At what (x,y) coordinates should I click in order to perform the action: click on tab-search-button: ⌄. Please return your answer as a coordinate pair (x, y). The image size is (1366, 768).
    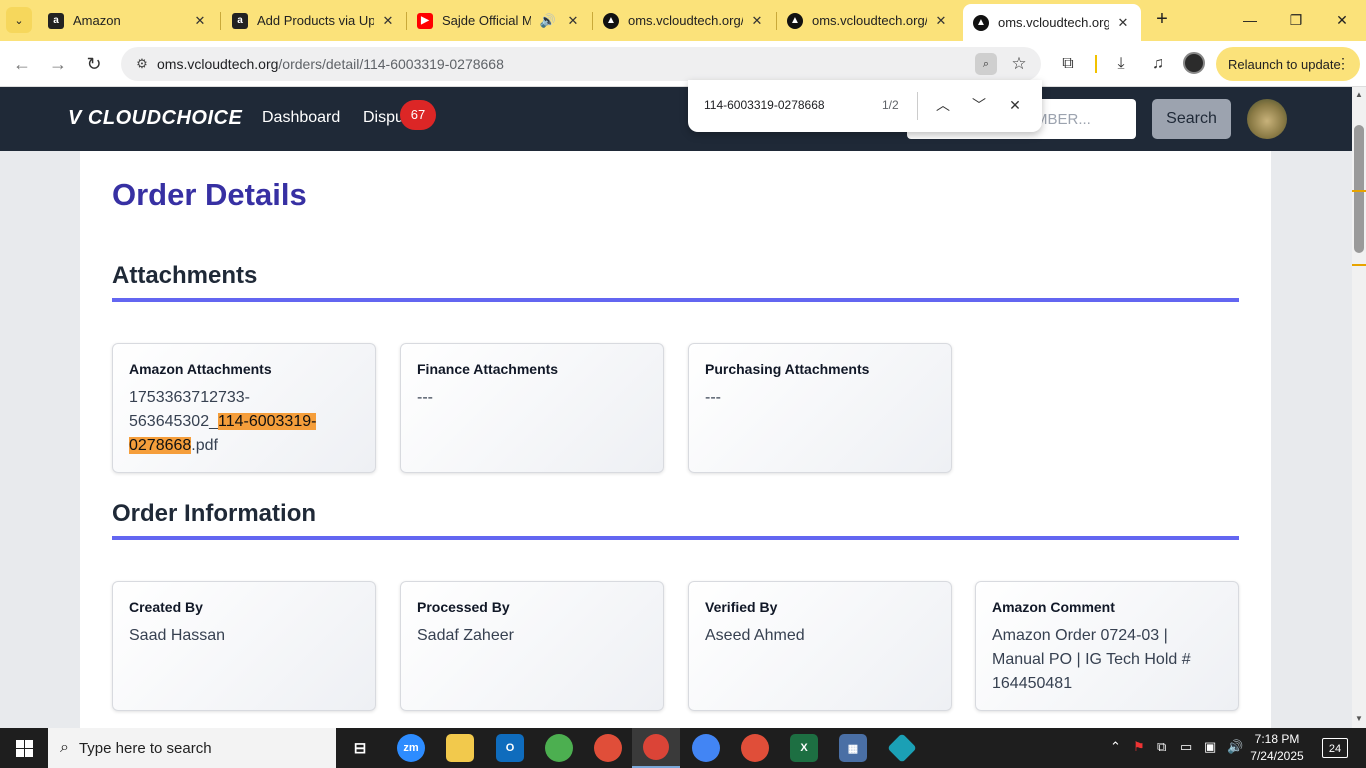
    Looking at the image, I should click on (19, 20).